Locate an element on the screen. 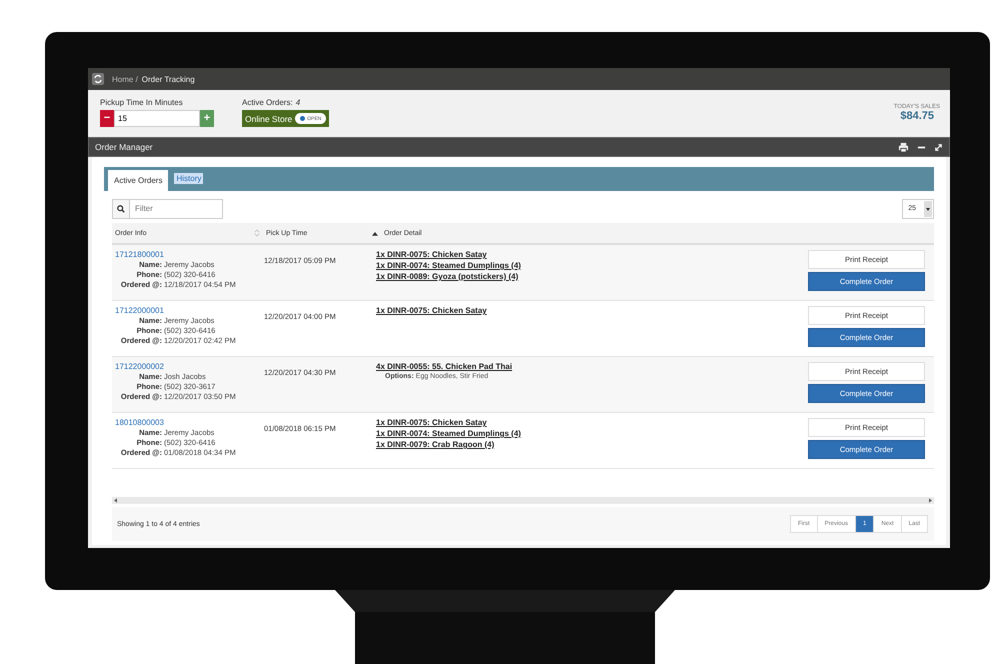 The width and height of the screenshot is (1000, 664). caret-icon is located at coordinates (928, 208).